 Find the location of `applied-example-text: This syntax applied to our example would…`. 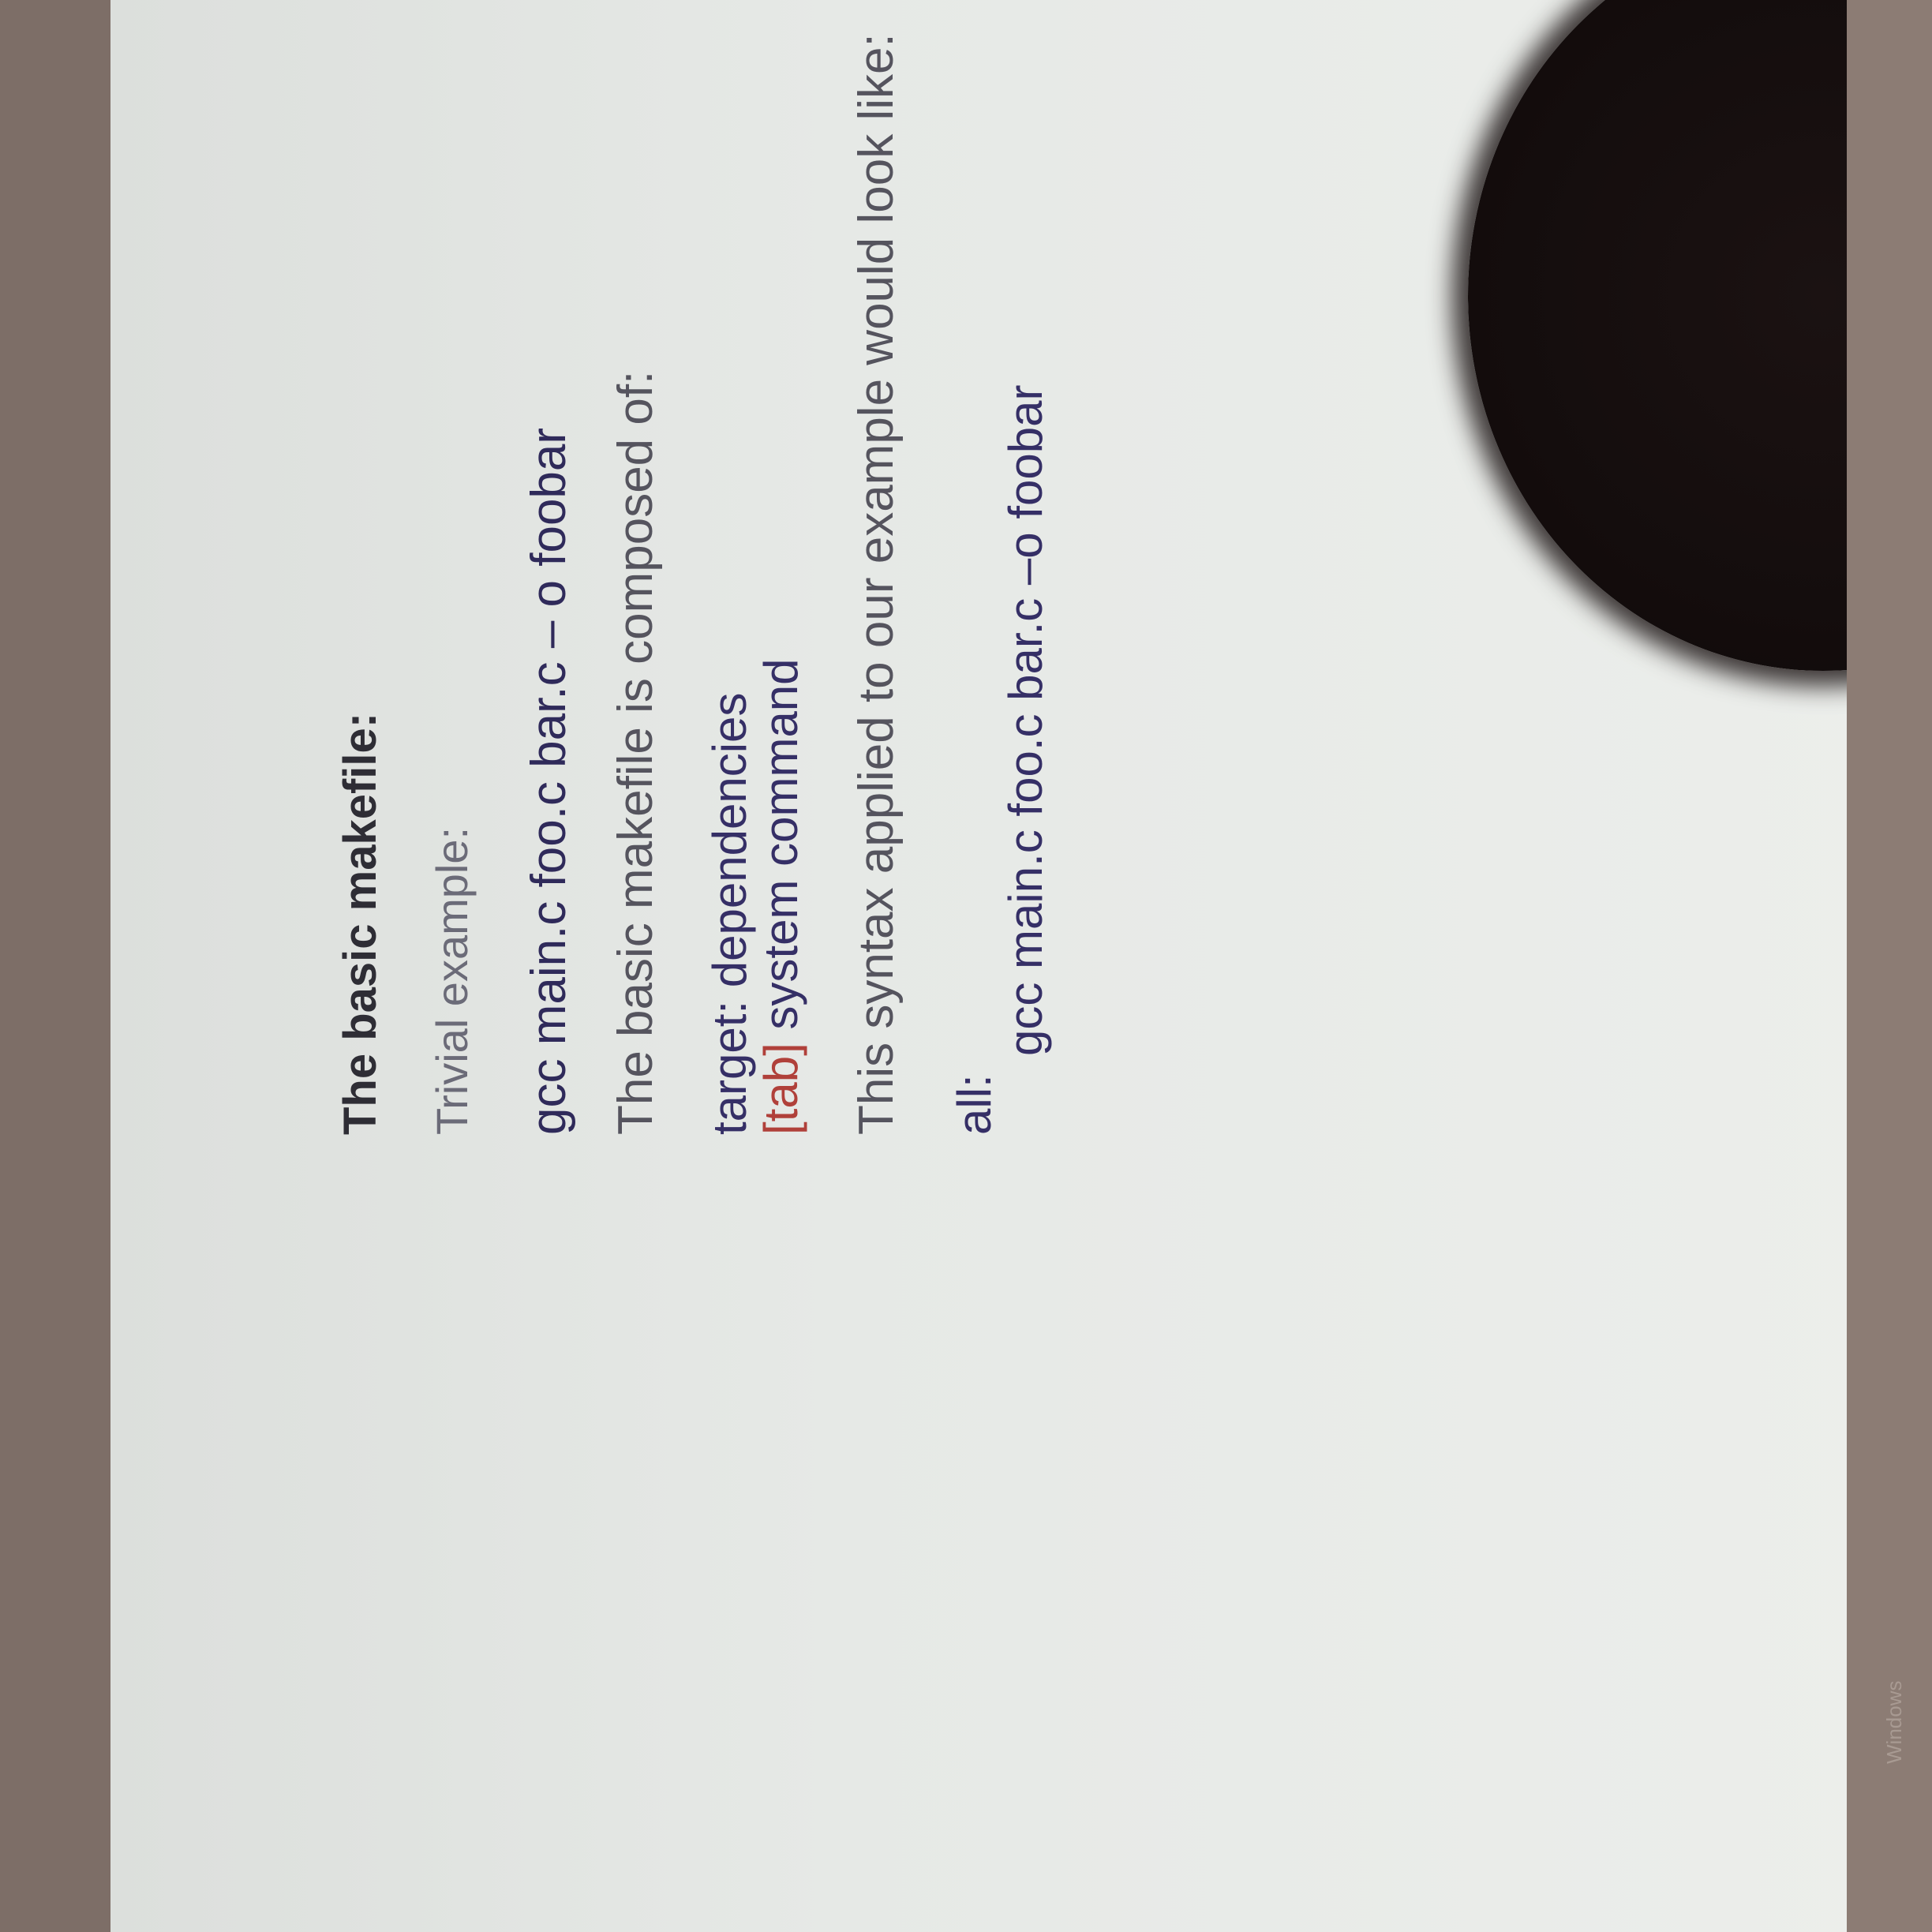

applied-example-text: This syntax applied to our example would… is located at coordinates (876, 584).